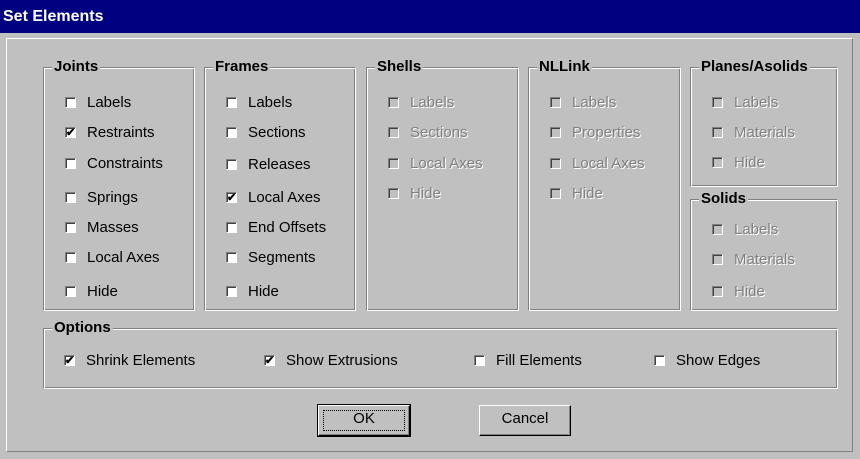 The width and height of the screenshot is (860, 459). Describe the element at coordinates (82, 328) in the screenshot. I see `options-group-title: Options` at that location.